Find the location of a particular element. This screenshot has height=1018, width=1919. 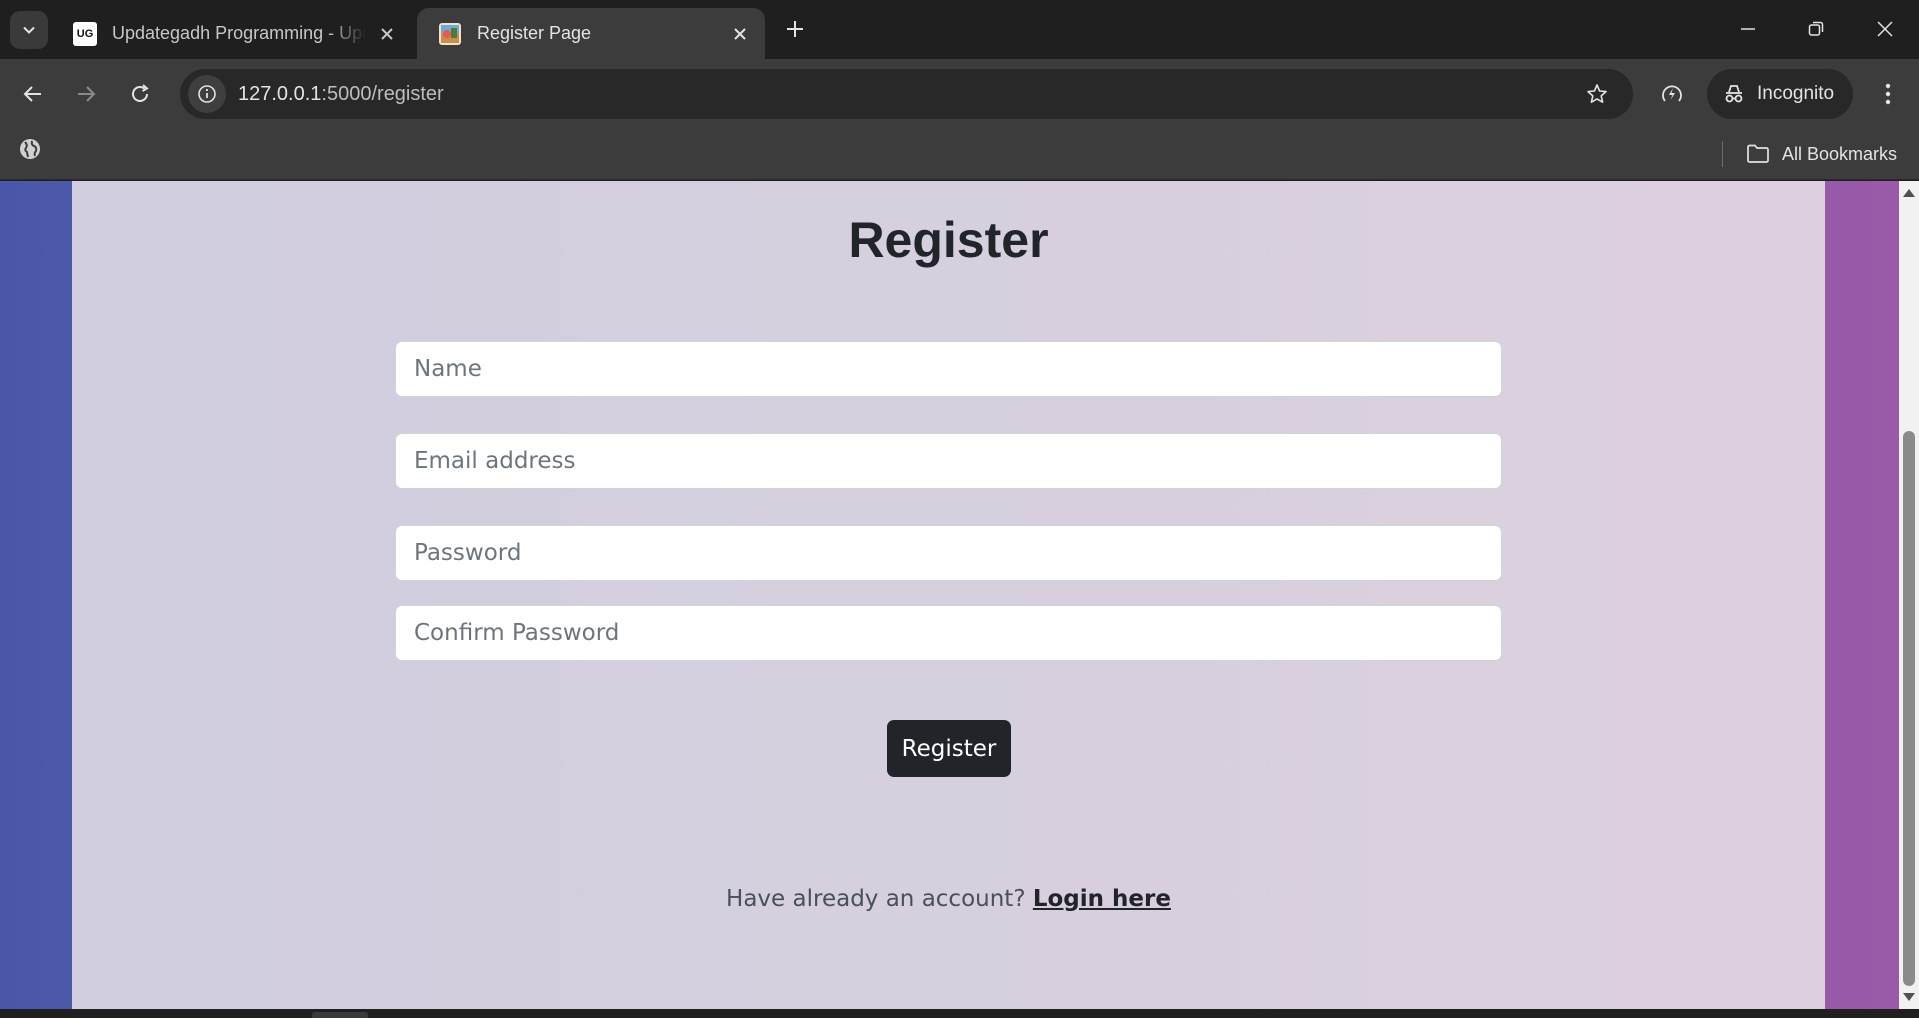

browser-menu-button is located at coordinates (1888, 94).